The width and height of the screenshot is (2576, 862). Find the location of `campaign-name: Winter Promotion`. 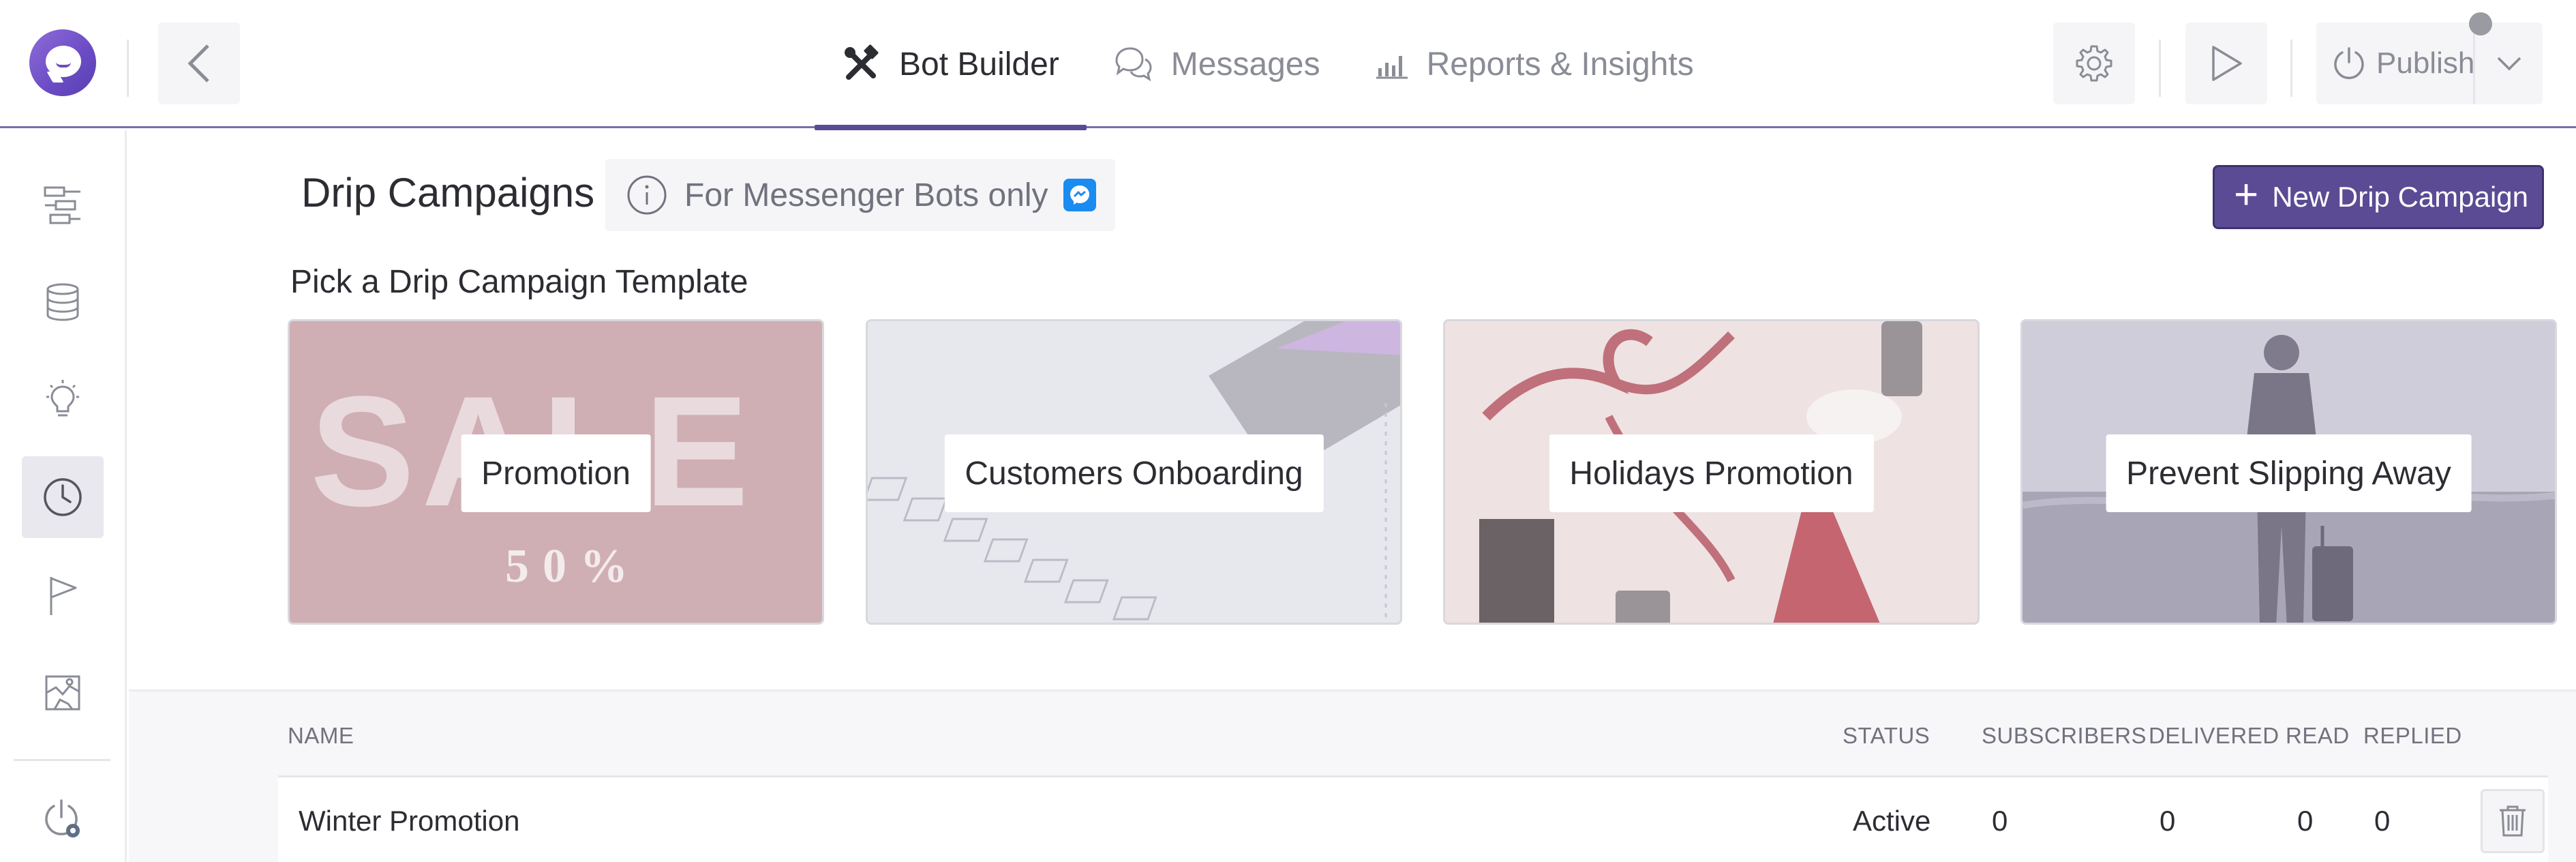

campaign-name: Winter Promotion is located at coordinates (409, 821).